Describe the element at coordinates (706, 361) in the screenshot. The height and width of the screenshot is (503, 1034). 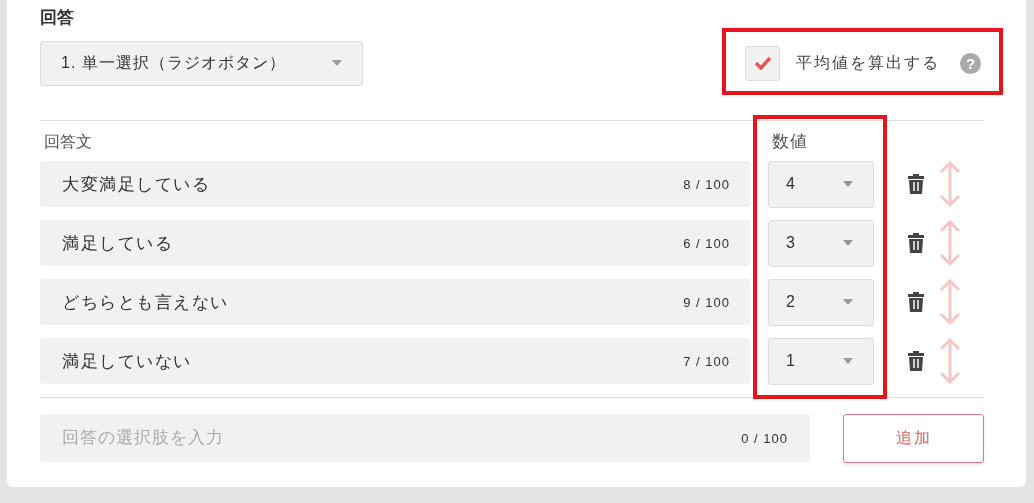
I see `character-count: 7 / 100` at that location.